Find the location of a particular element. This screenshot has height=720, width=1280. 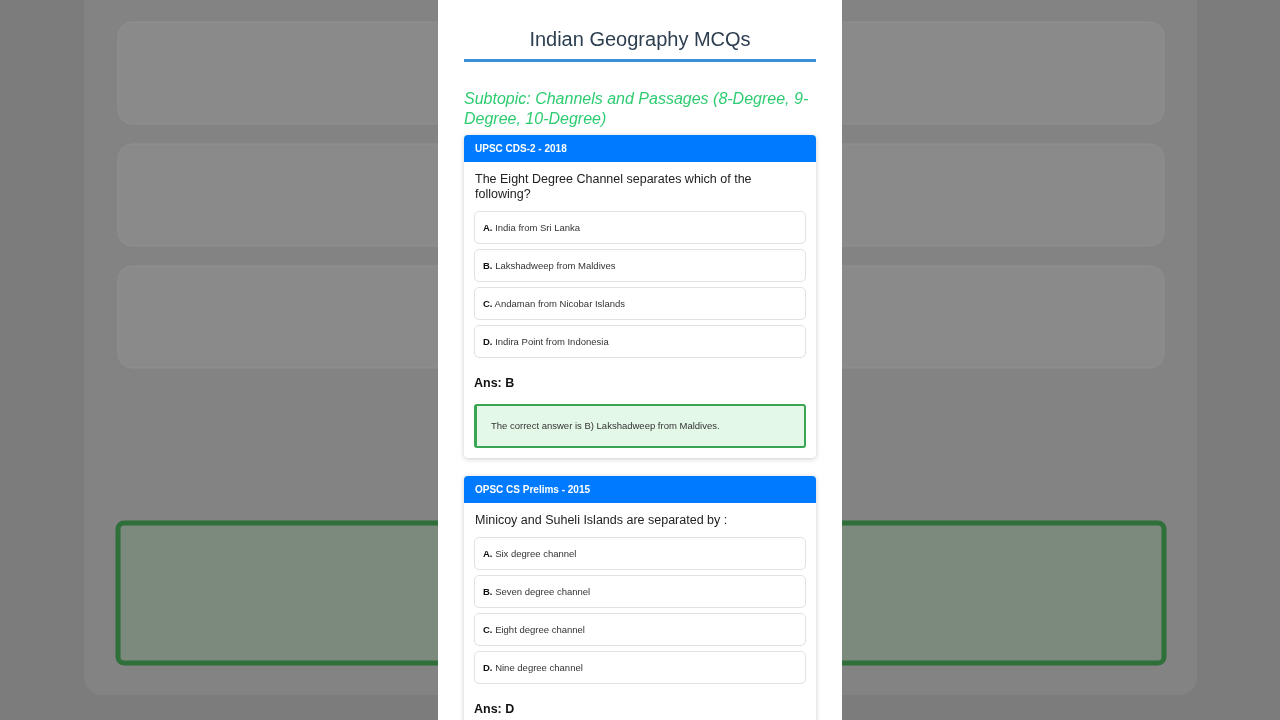

question-text: Minicoy and Suheli Islands are separated by : is located at coordinates (602, 520).